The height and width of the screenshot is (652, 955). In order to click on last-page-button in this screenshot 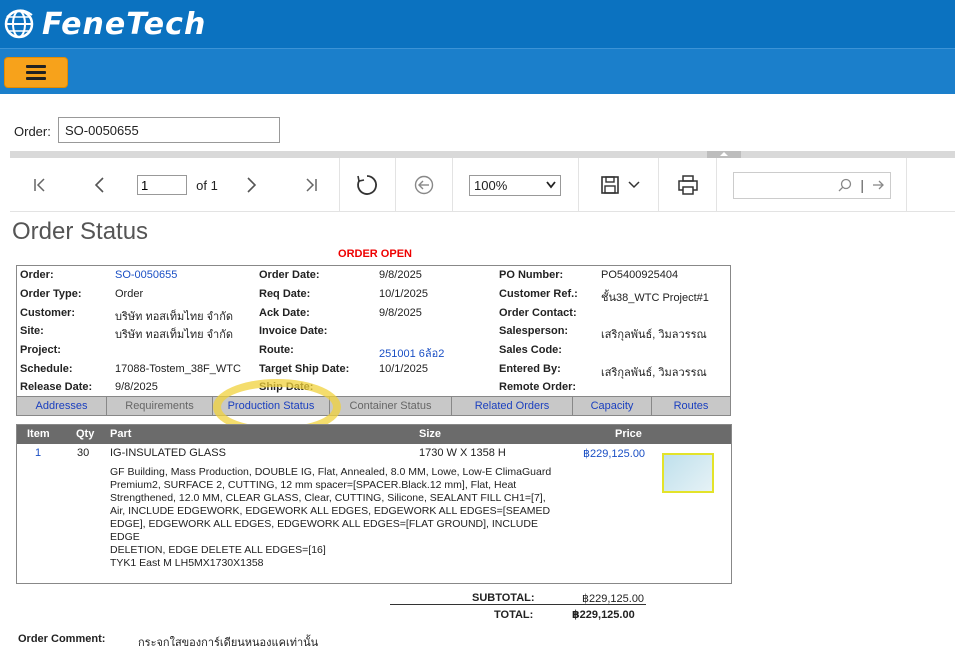, I will do `click(311, 185)`.